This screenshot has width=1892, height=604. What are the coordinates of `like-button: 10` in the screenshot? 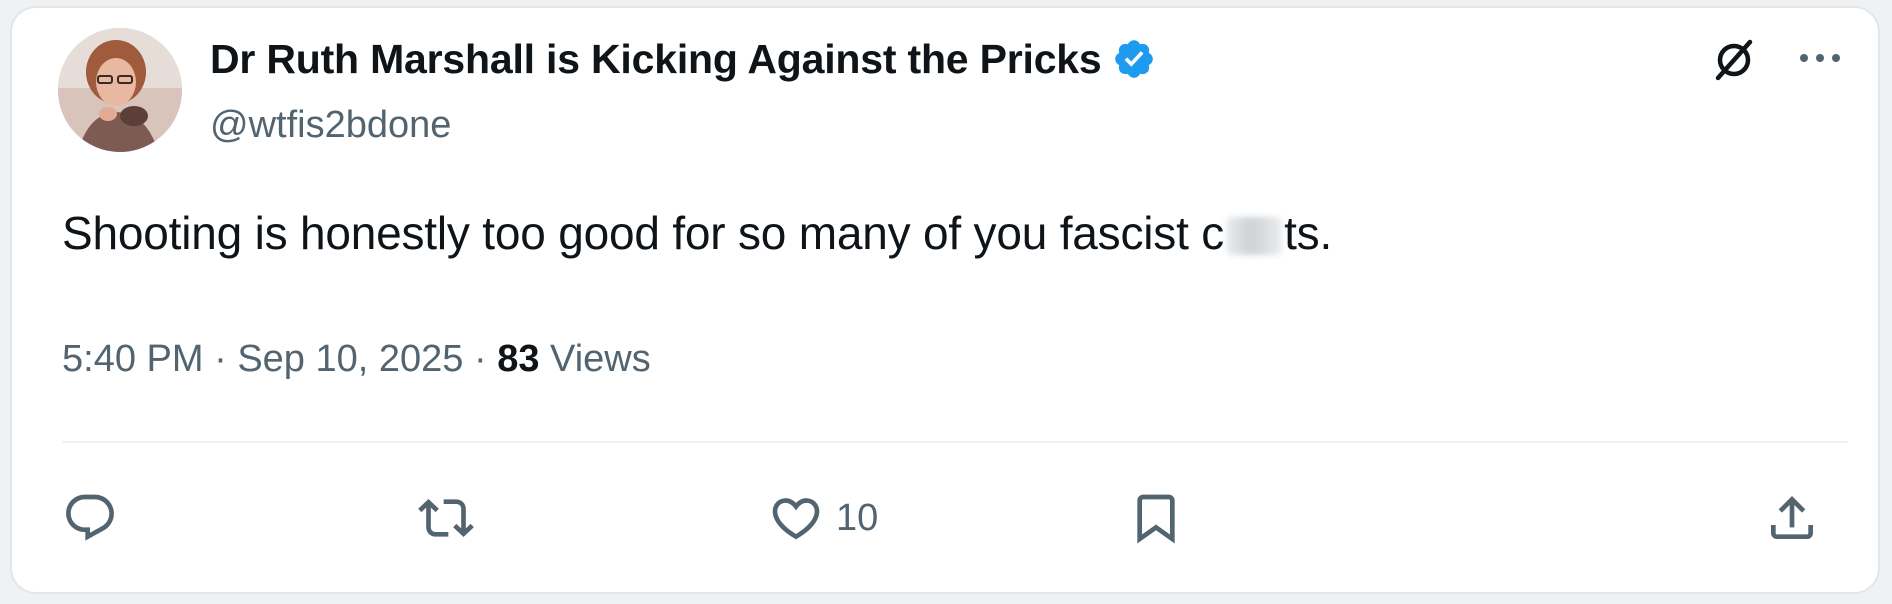 It's located at (823, 518).